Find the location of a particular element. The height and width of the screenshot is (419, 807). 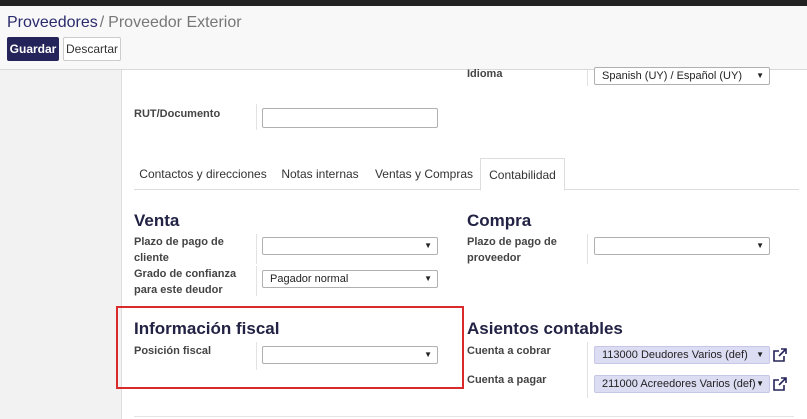

grado-confianza-select: Pagador normal ▼ is located at coordinates (350, 279).